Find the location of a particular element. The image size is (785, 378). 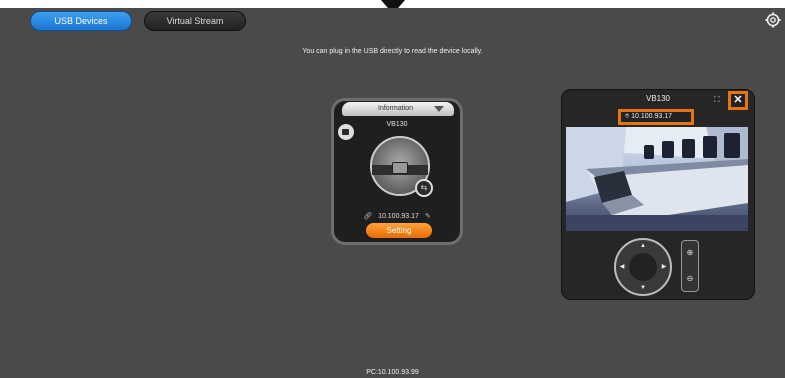

logo-watermark is located at coordinates (35, 352).